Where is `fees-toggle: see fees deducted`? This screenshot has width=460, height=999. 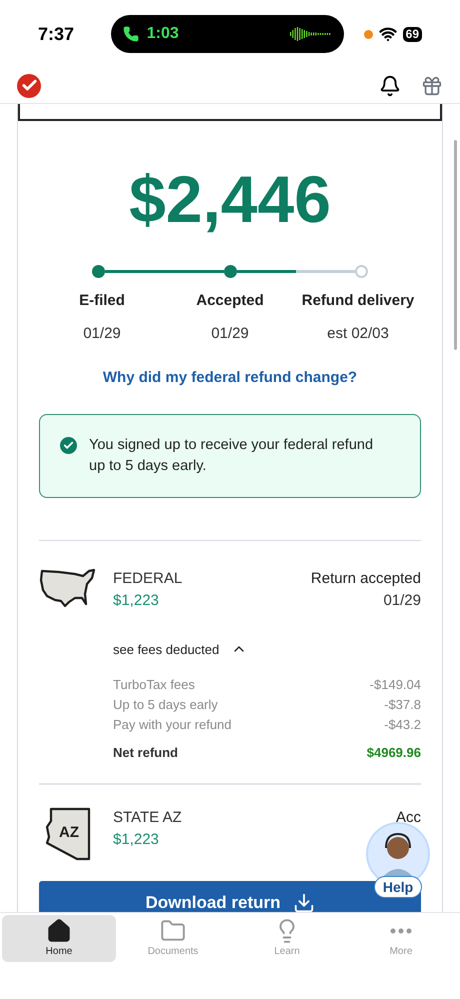 fees-toggle: see fees deducted is located at coordinates (180, 649).